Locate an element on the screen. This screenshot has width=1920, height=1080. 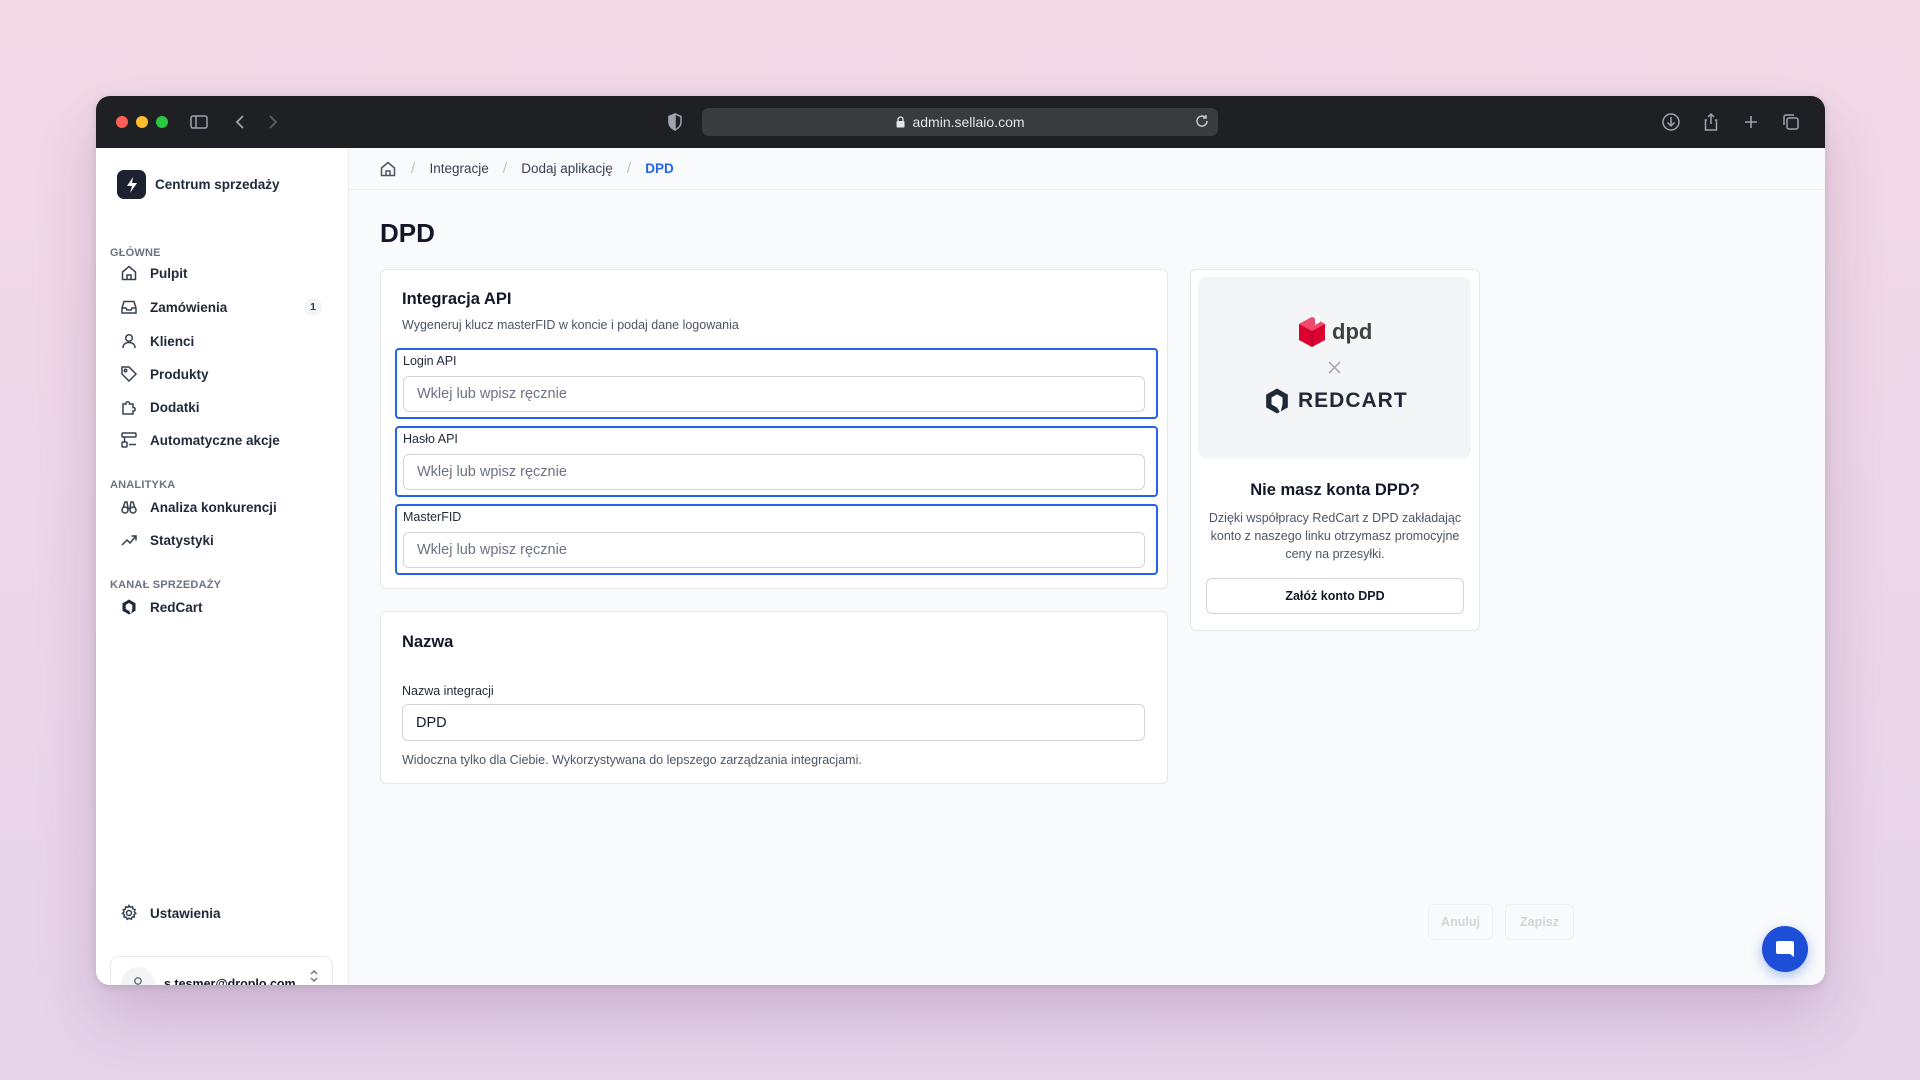
user-icon is located at coordinates (129, 341).